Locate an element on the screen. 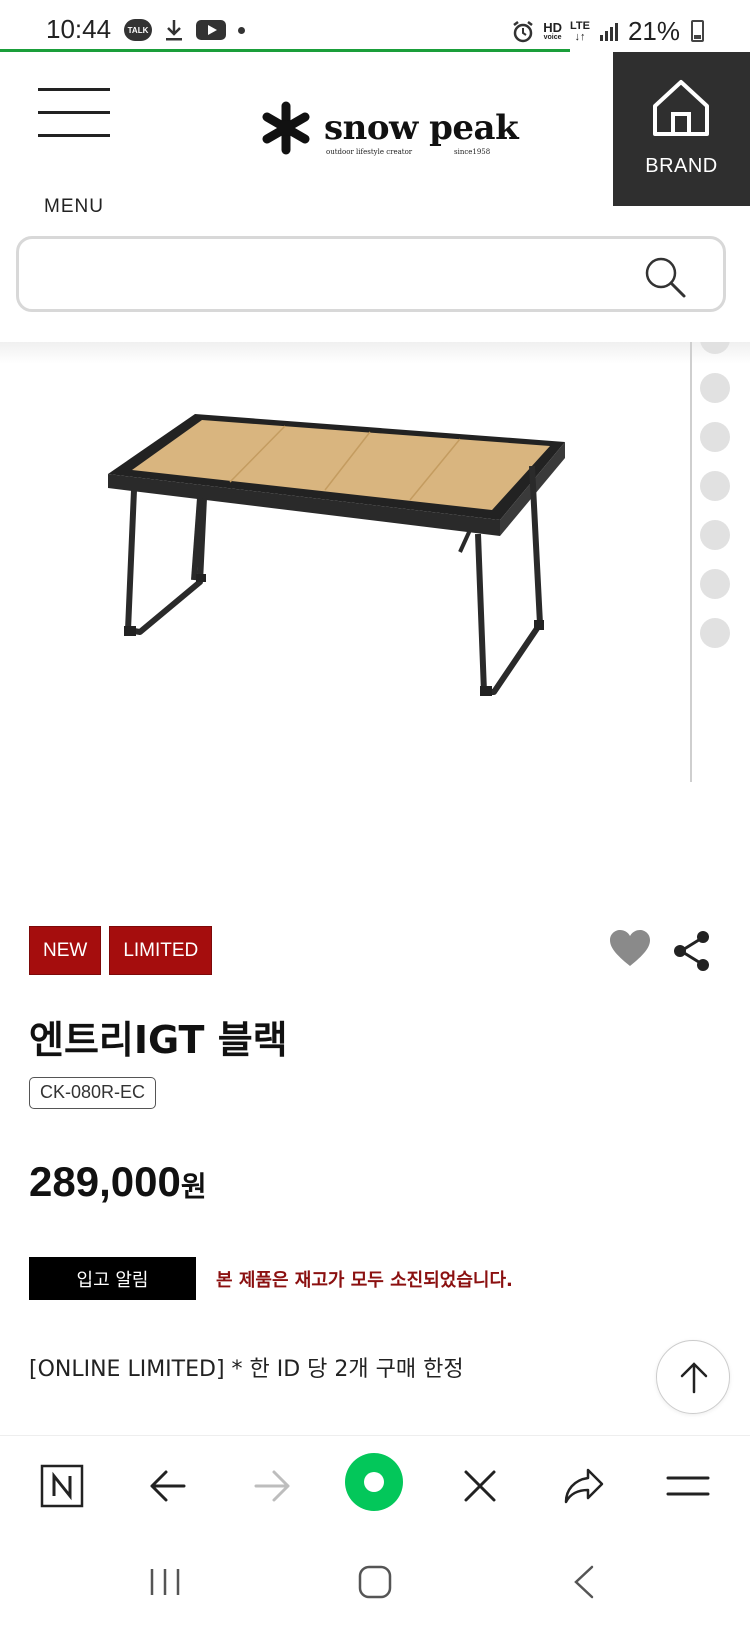  arrow-up-icon is located at coordinates (694, 1378).